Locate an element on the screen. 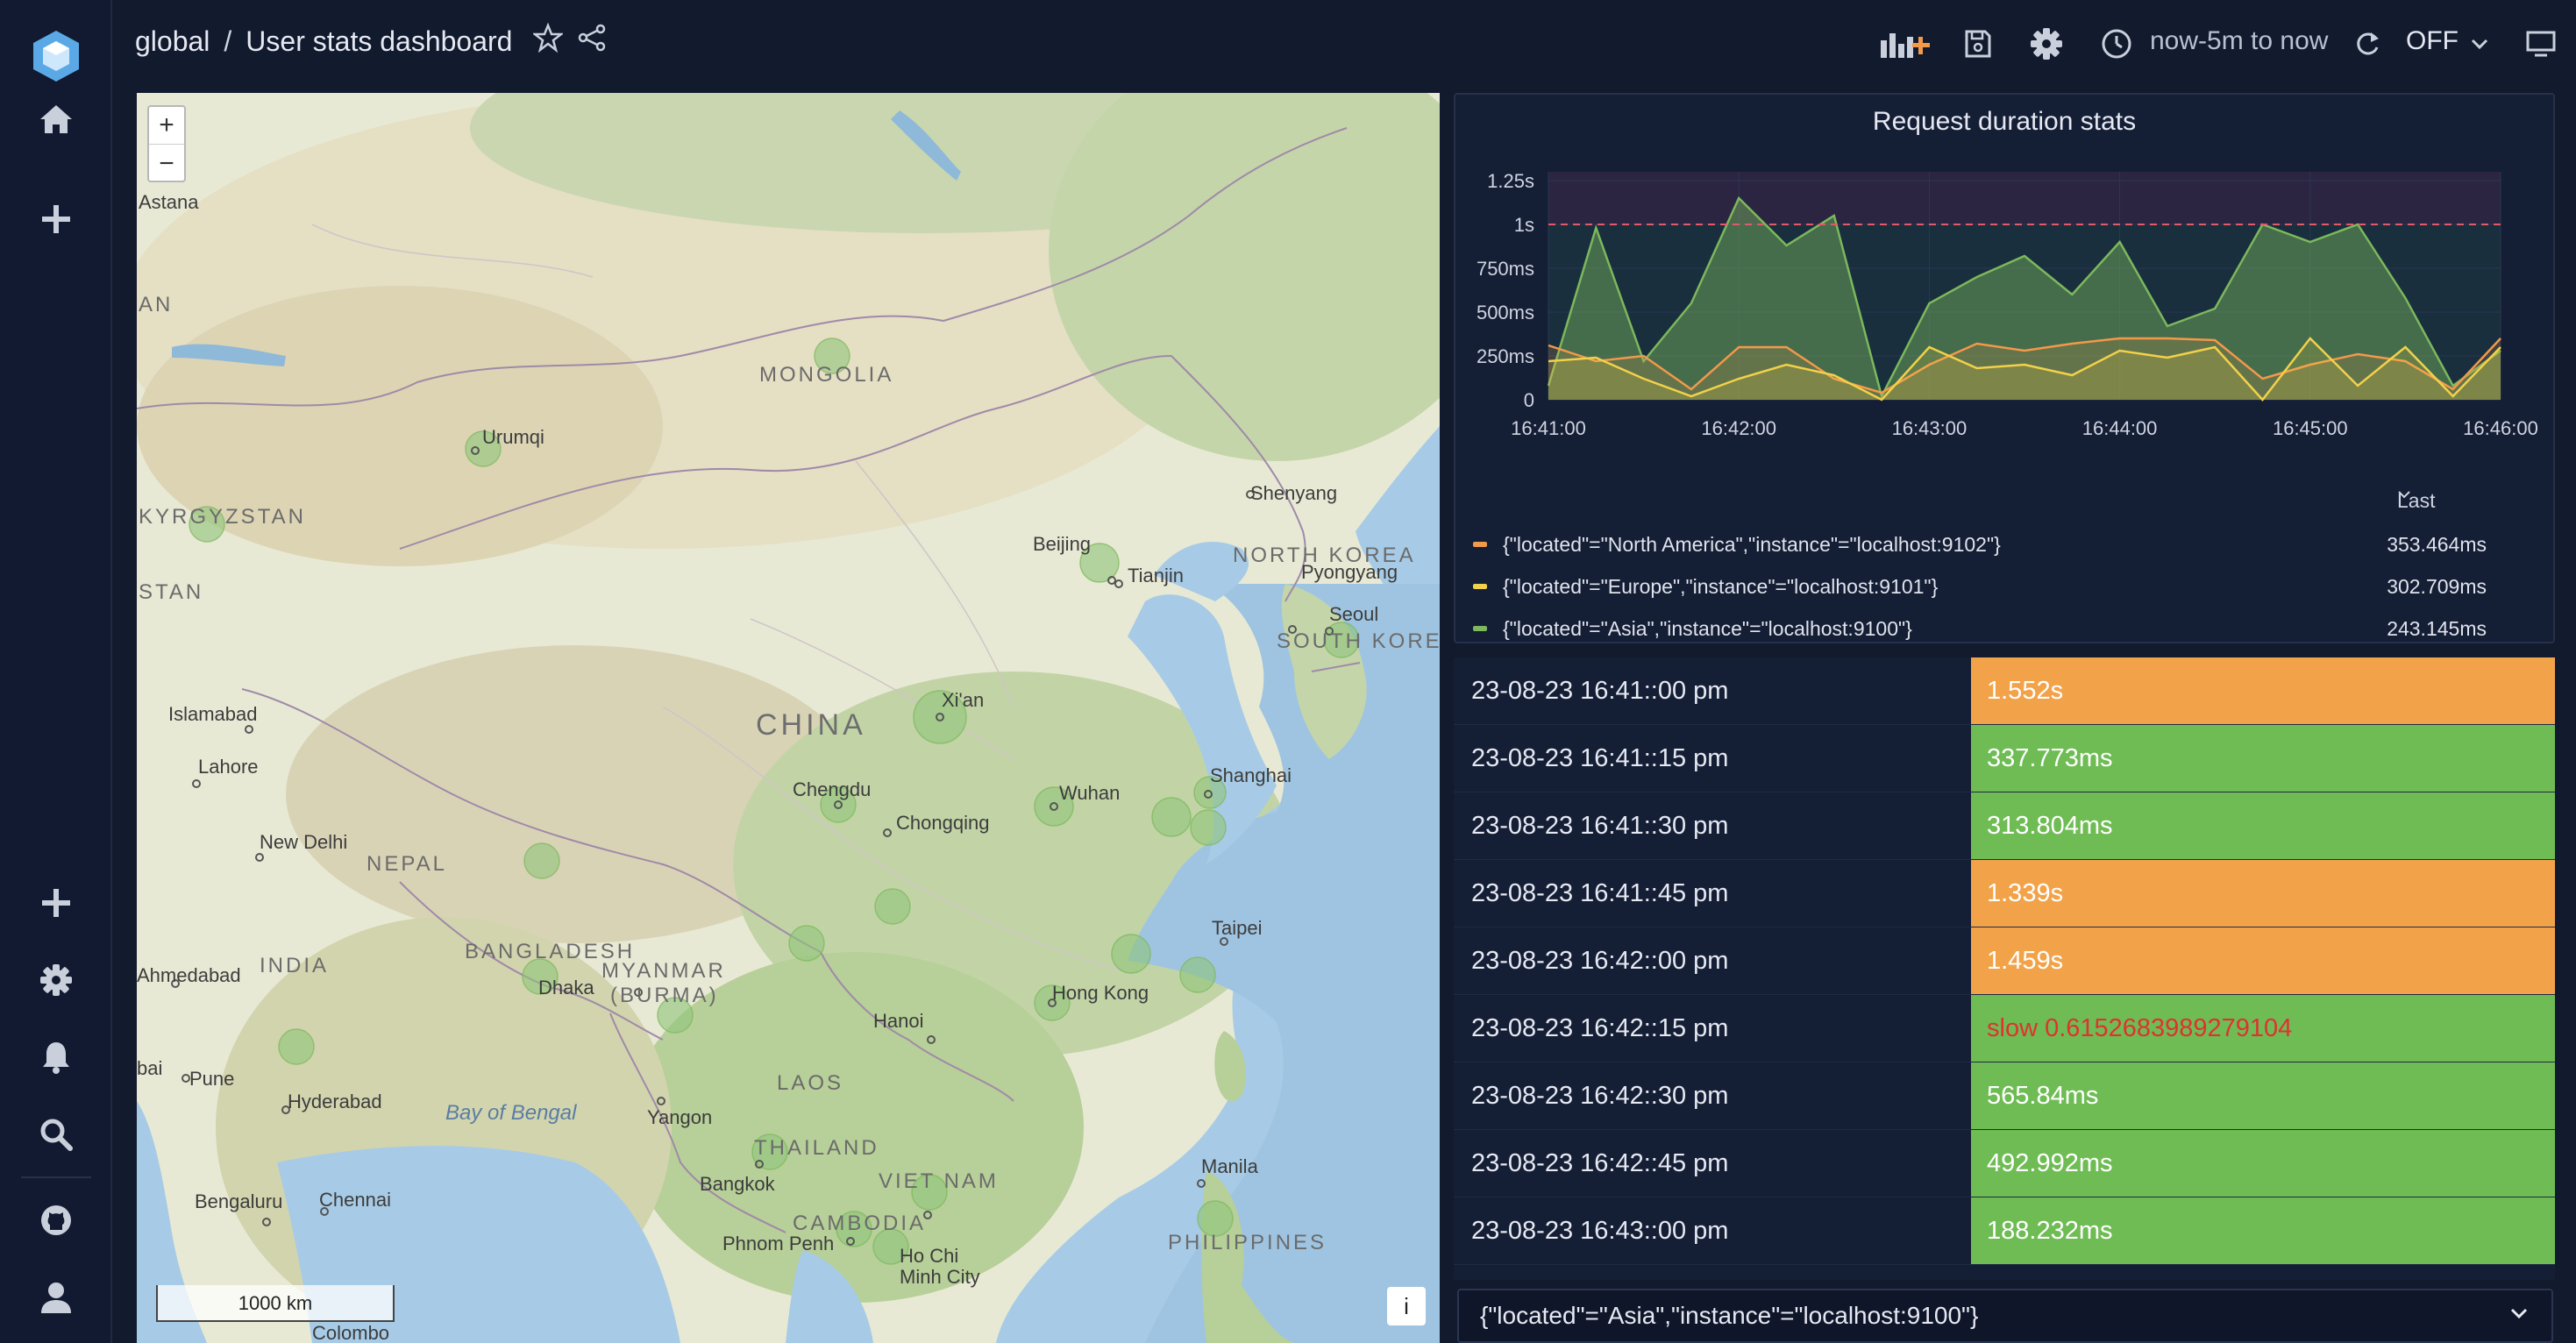 This screenshot has width=2576, height=1343. map-label: Chengdu is located at coordinates (832, 789).